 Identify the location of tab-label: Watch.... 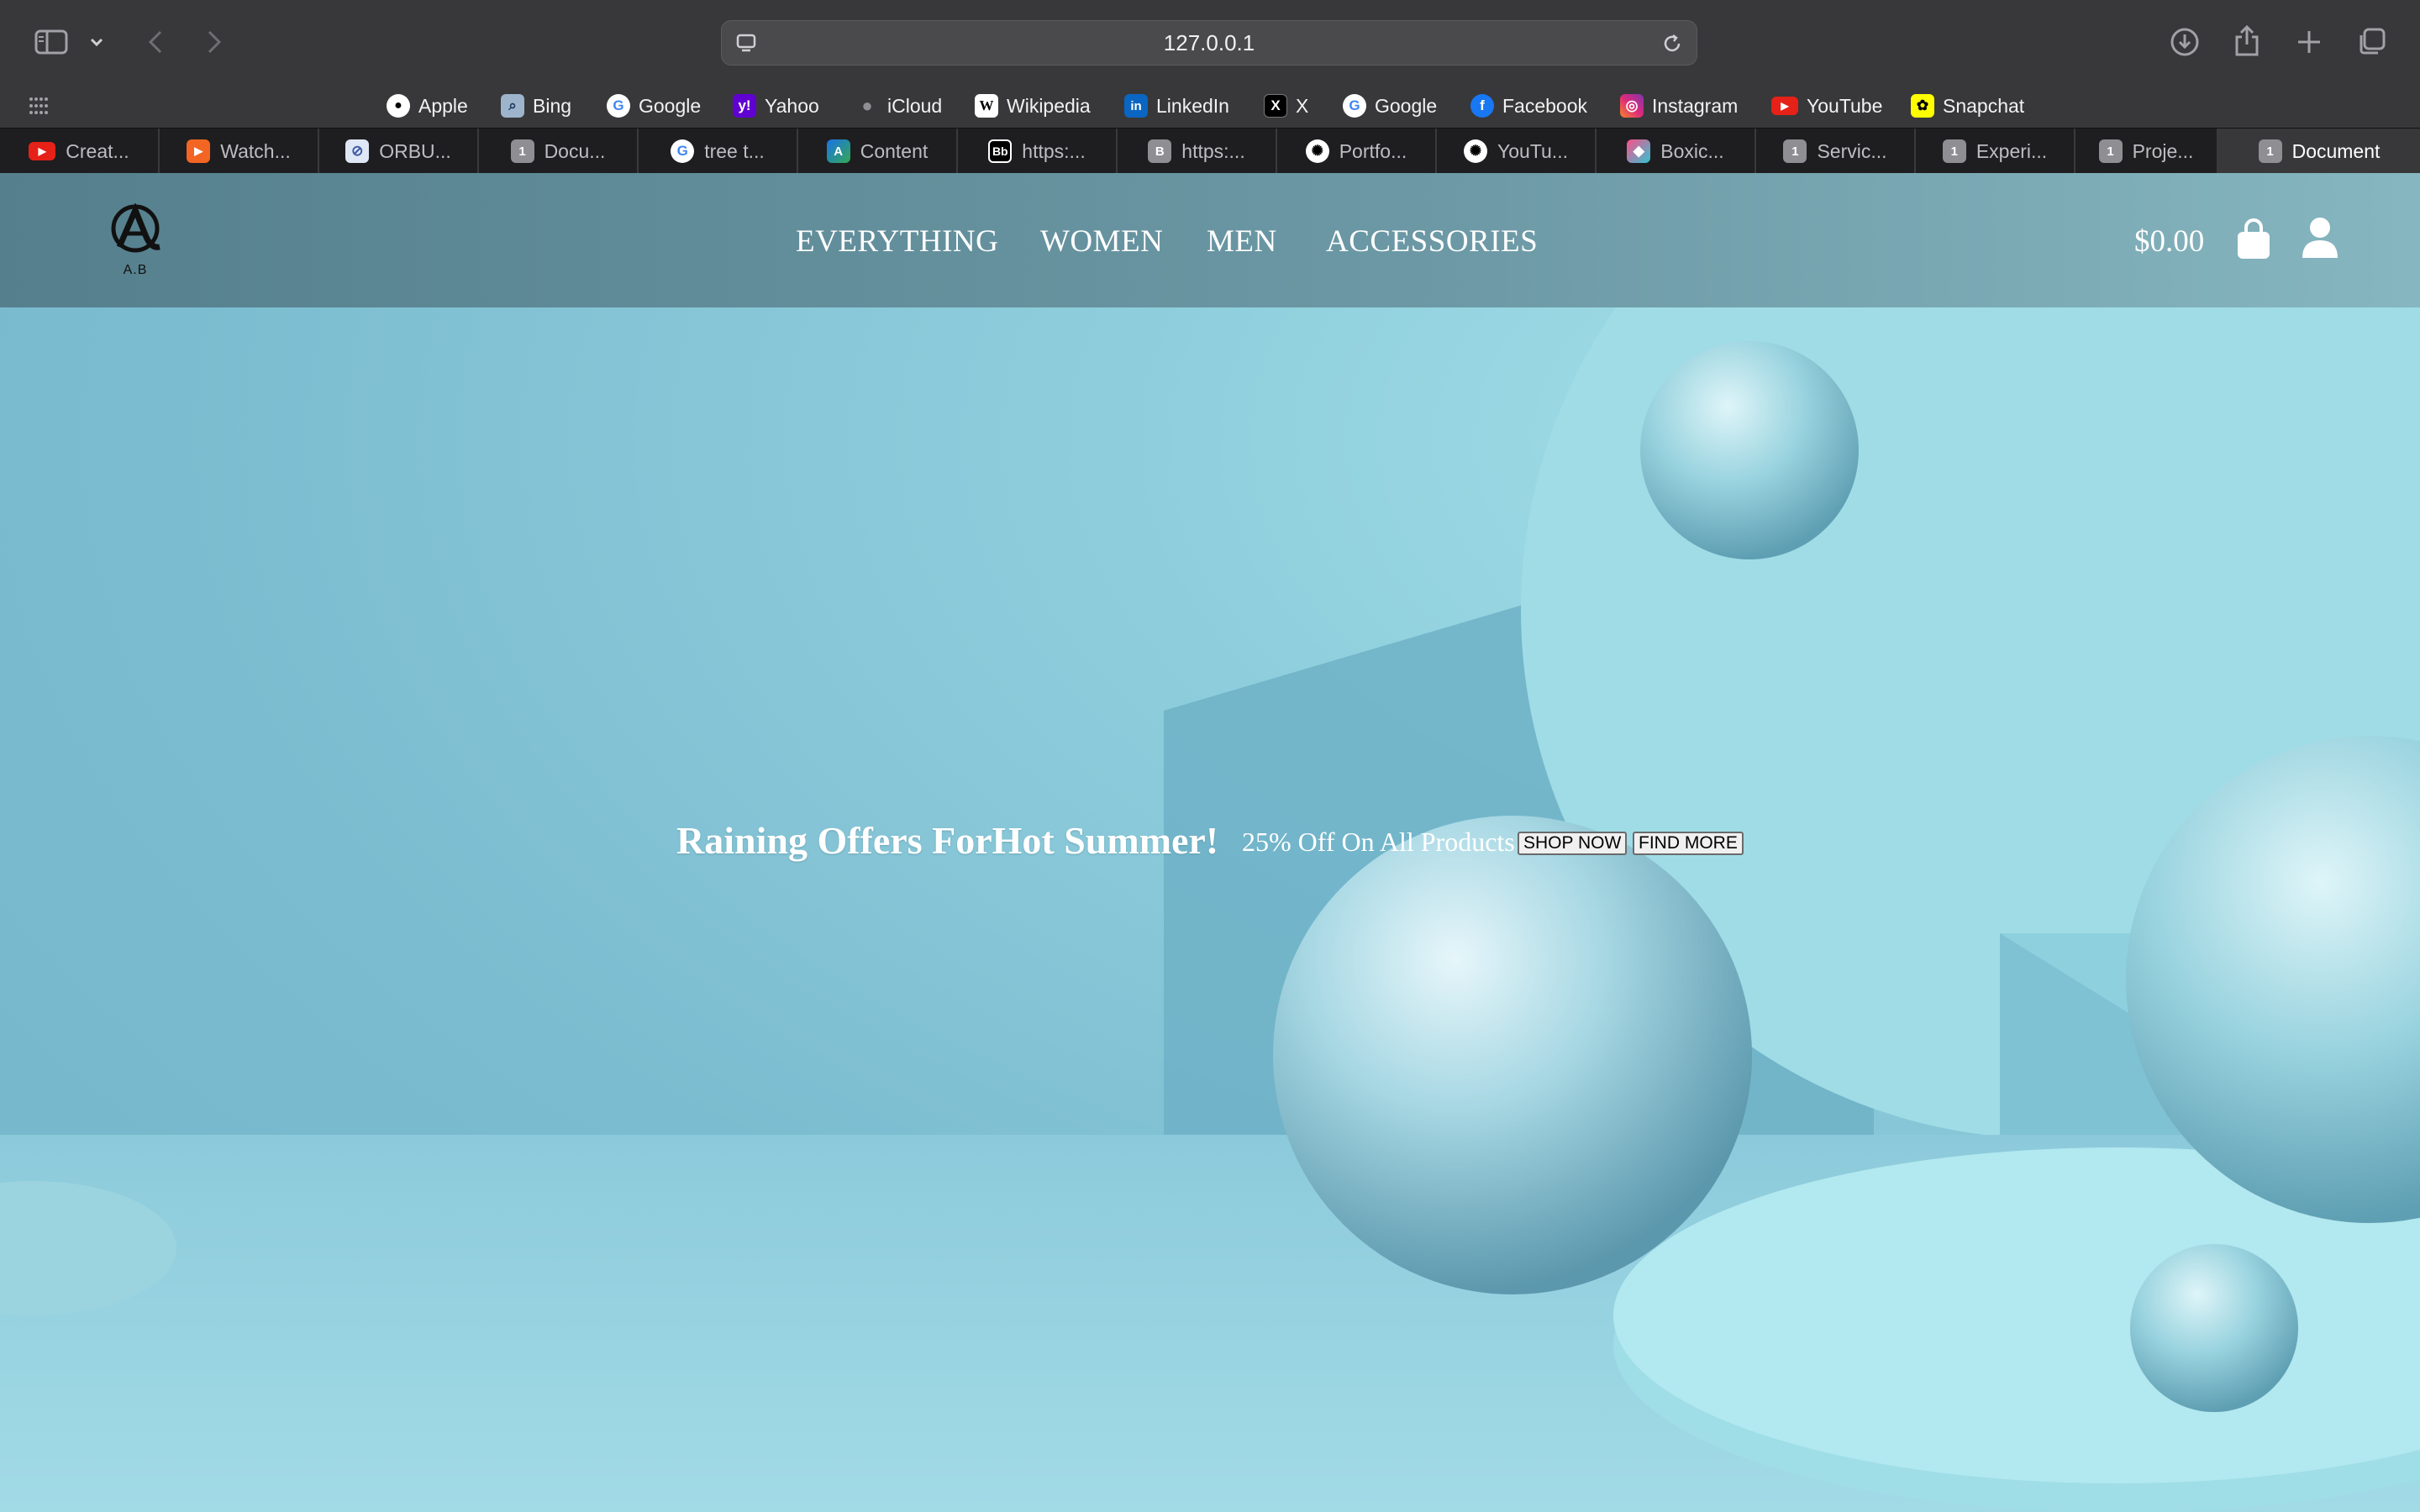
(255, 150).